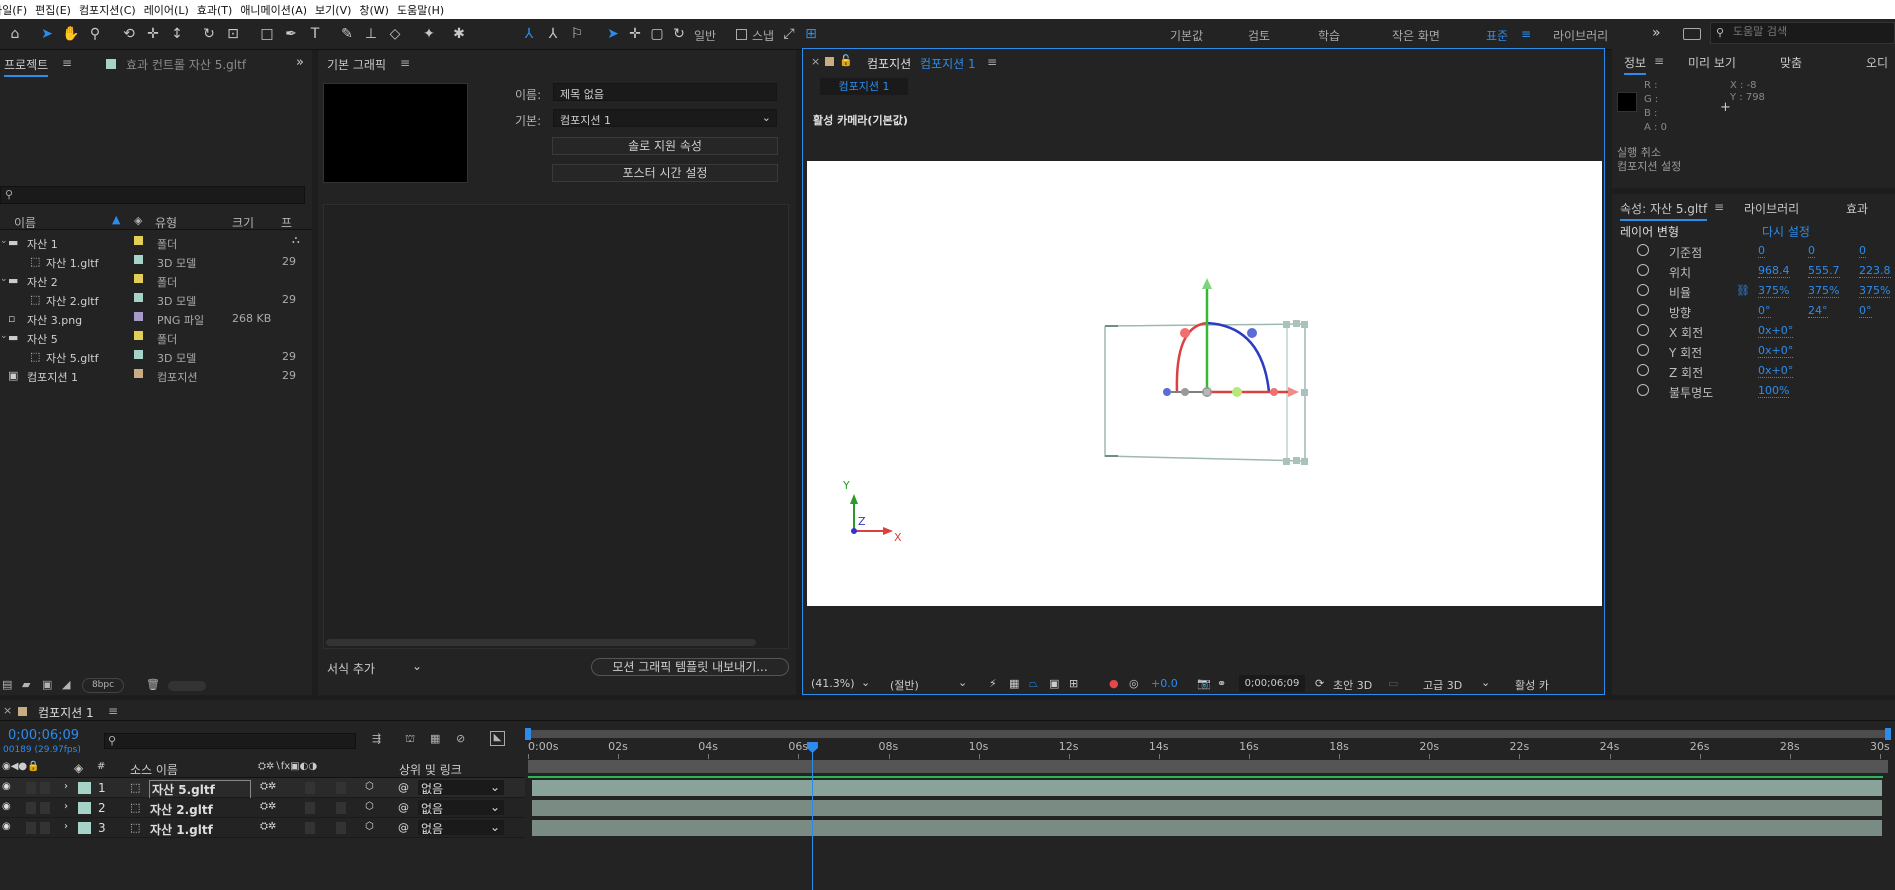 This screenshot has width=1895, height=890. I want to click on workspace-2: 학습, so click(1329, 35).